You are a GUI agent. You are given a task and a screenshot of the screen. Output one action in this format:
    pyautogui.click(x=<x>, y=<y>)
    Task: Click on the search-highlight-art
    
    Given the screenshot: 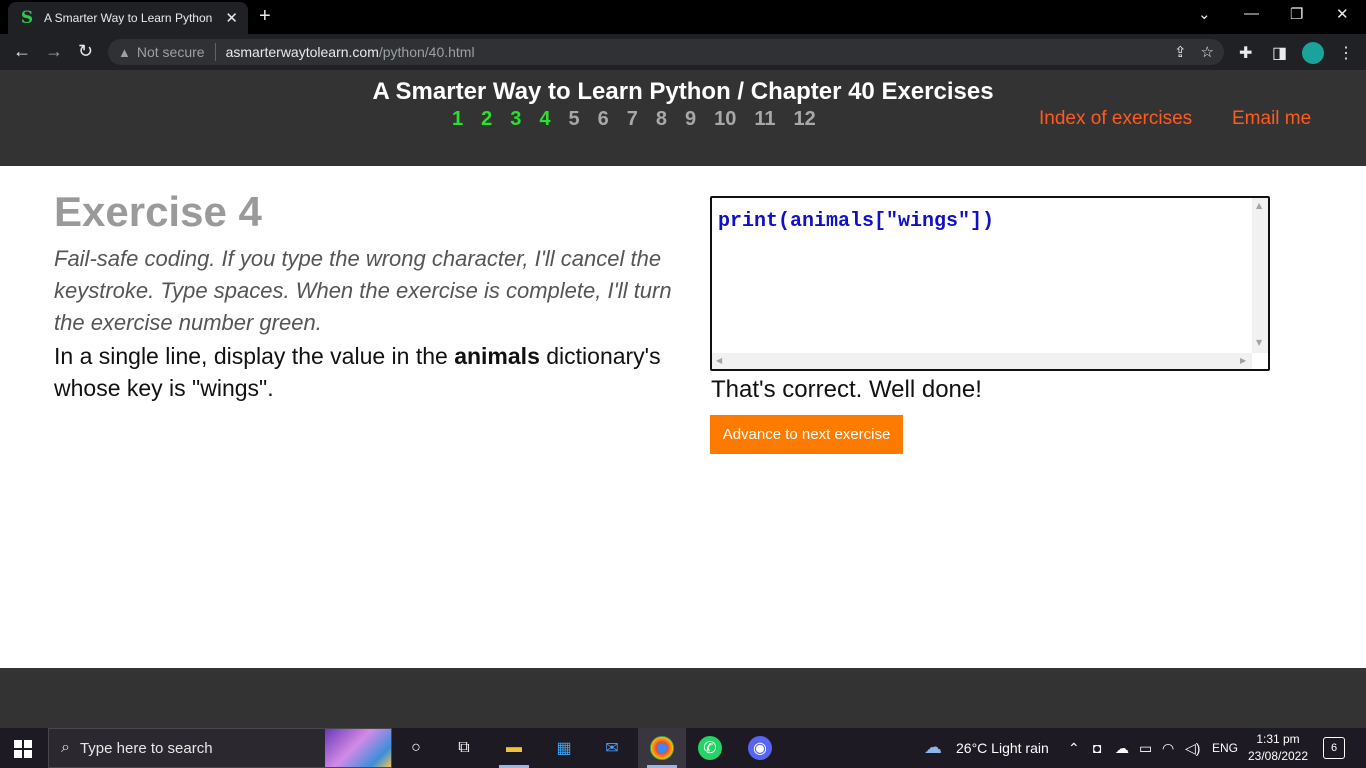 What is the action you would take?
    pyautogui.click(x=358, y=748)
    